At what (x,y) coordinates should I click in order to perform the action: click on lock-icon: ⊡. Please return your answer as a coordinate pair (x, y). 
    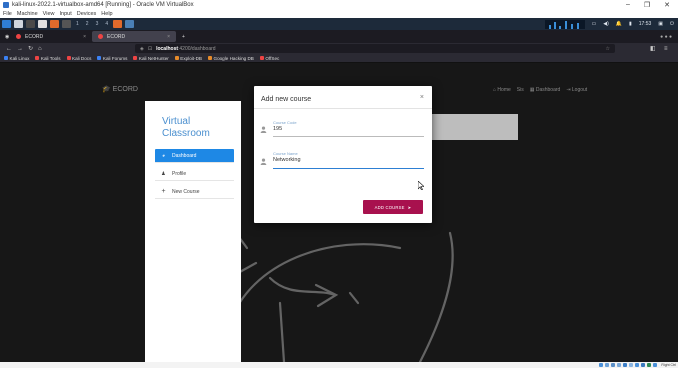
    Looking at the image, I should click on (150, 48).